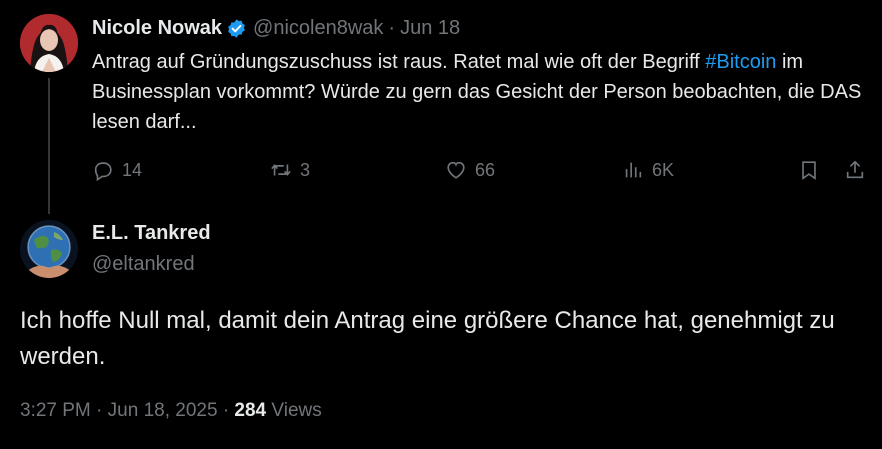 This screenshot has width=882, height=449. I want to click on avatar-globe-image, so click(49, 249).